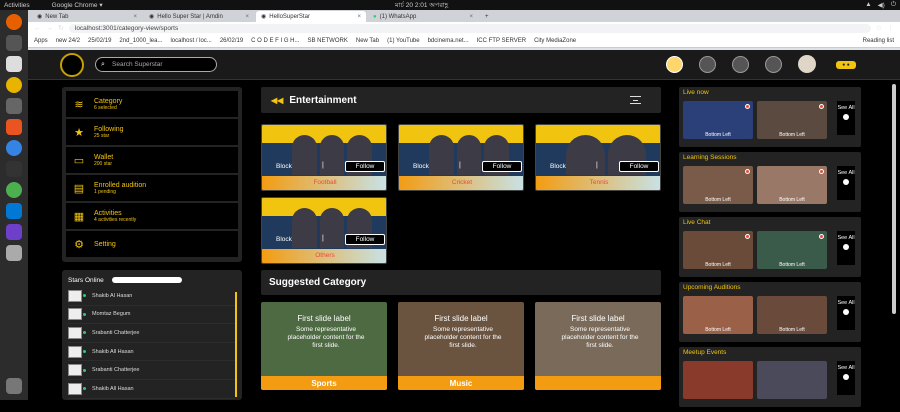 Image resolution: width=900 pixels, height=412 pixels. I want to click on software-icon, so click(14, 127).